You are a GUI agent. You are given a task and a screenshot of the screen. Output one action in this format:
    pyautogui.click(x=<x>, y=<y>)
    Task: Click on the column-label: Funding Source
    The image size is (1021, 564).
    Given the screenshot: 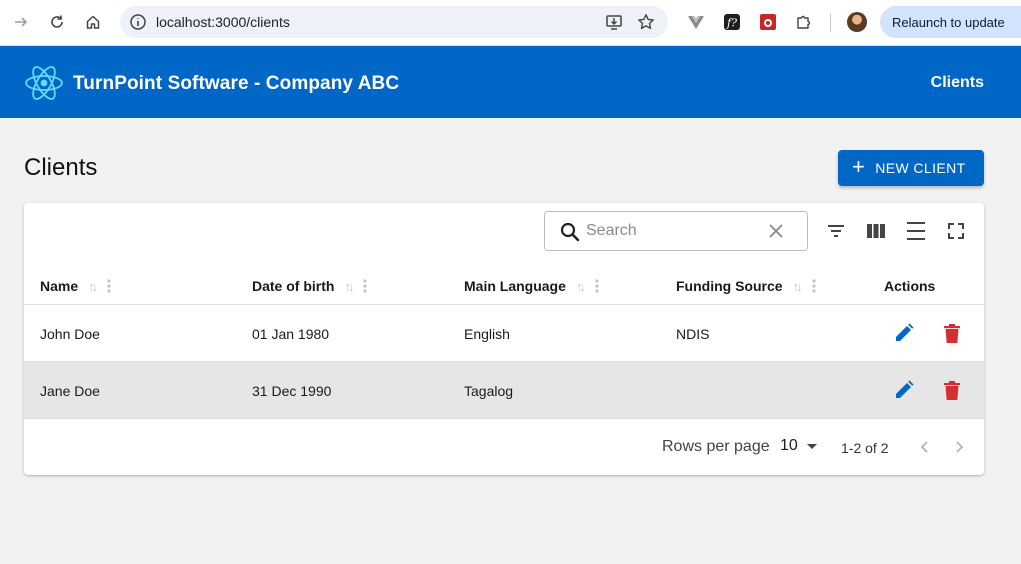 What is the action you would take?
    pyautogui.click(x=729, y=286)
    